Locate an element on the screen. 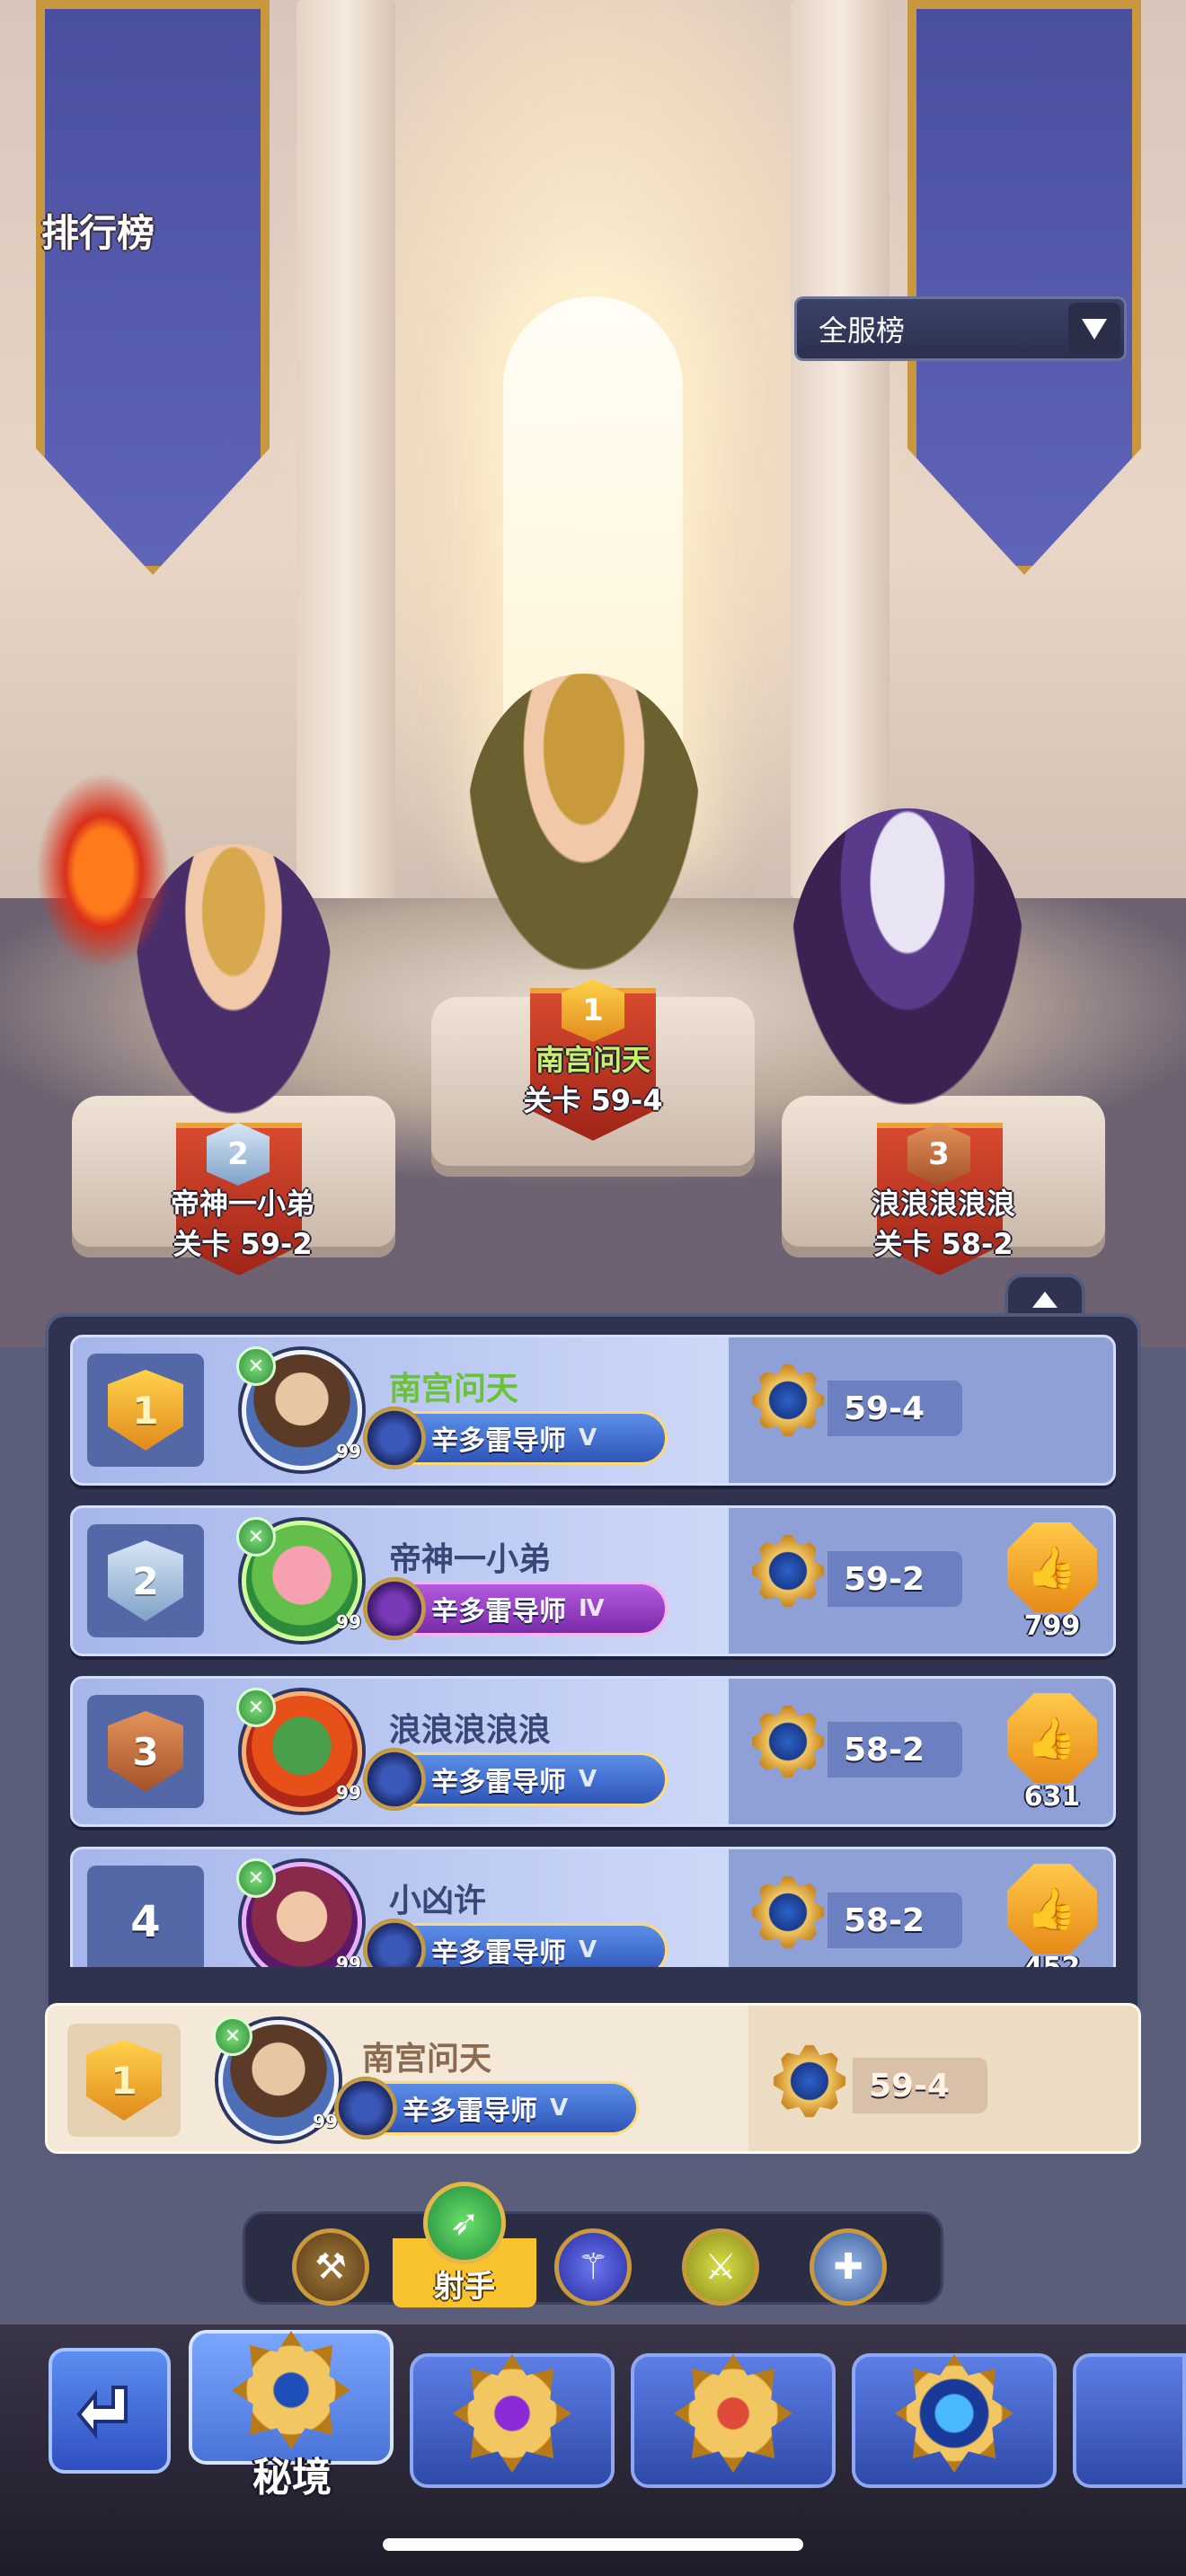 This screenshot has width=1186, height=2576. podium-name-2: 帝神一小弟 is located at coordinates (242, 1204).